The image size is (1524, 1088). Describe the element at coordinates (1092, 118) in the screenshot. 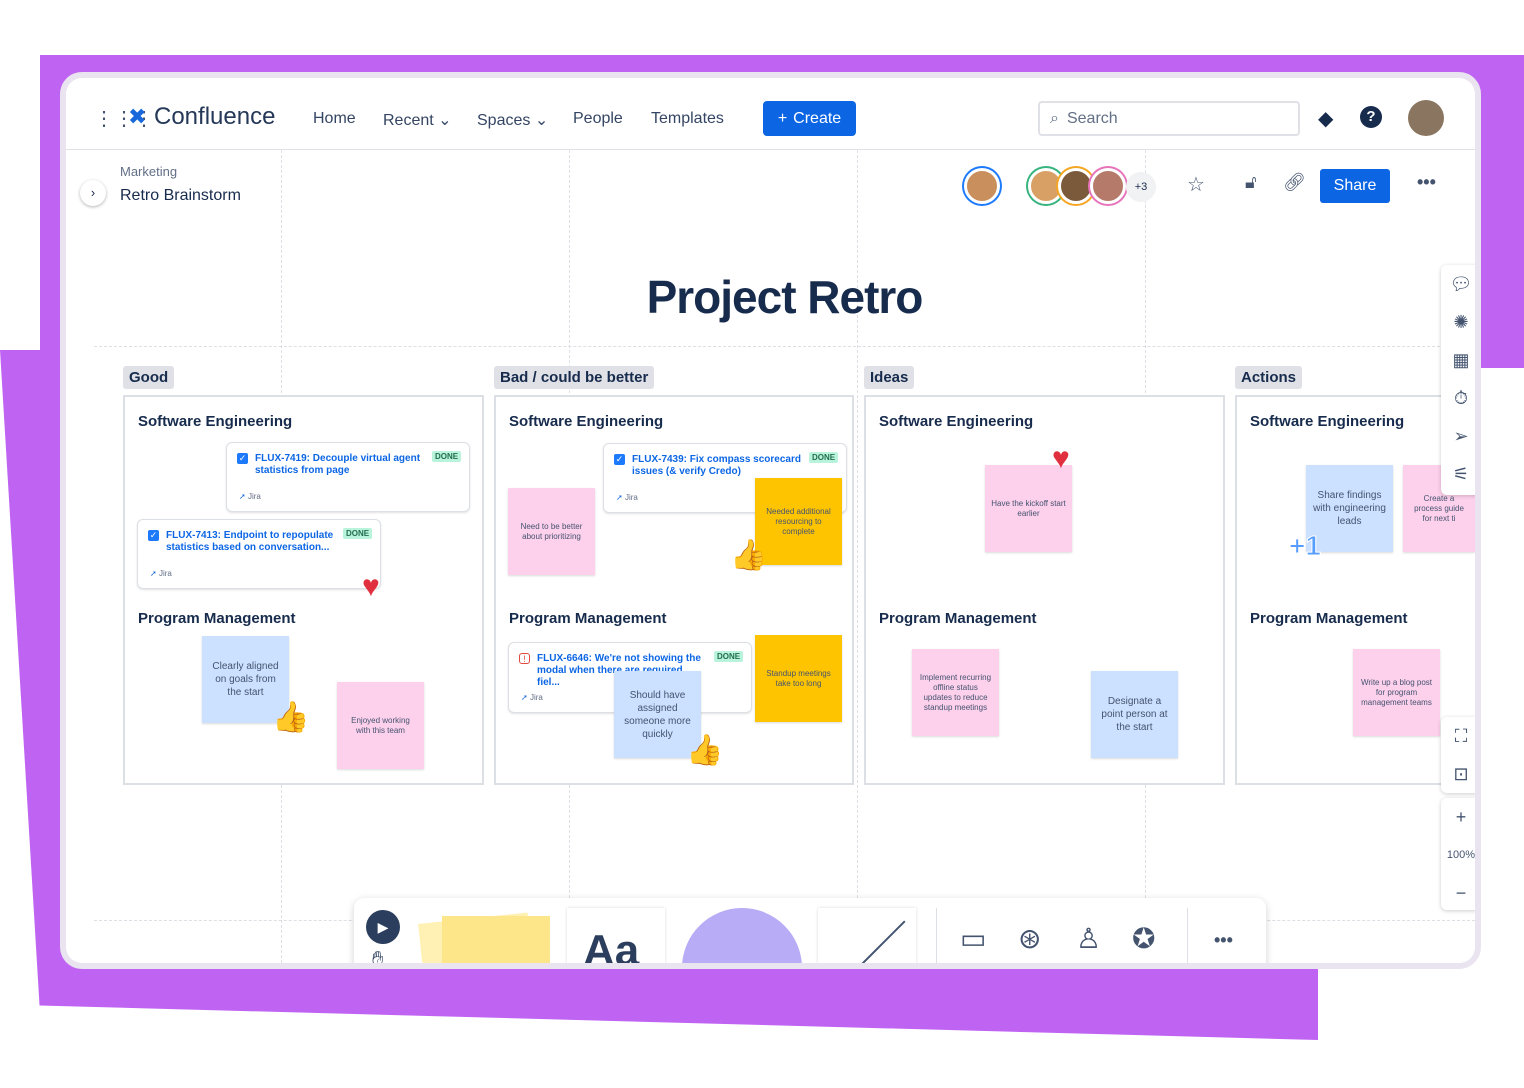

I see `search-placeholder: Search` at that location.